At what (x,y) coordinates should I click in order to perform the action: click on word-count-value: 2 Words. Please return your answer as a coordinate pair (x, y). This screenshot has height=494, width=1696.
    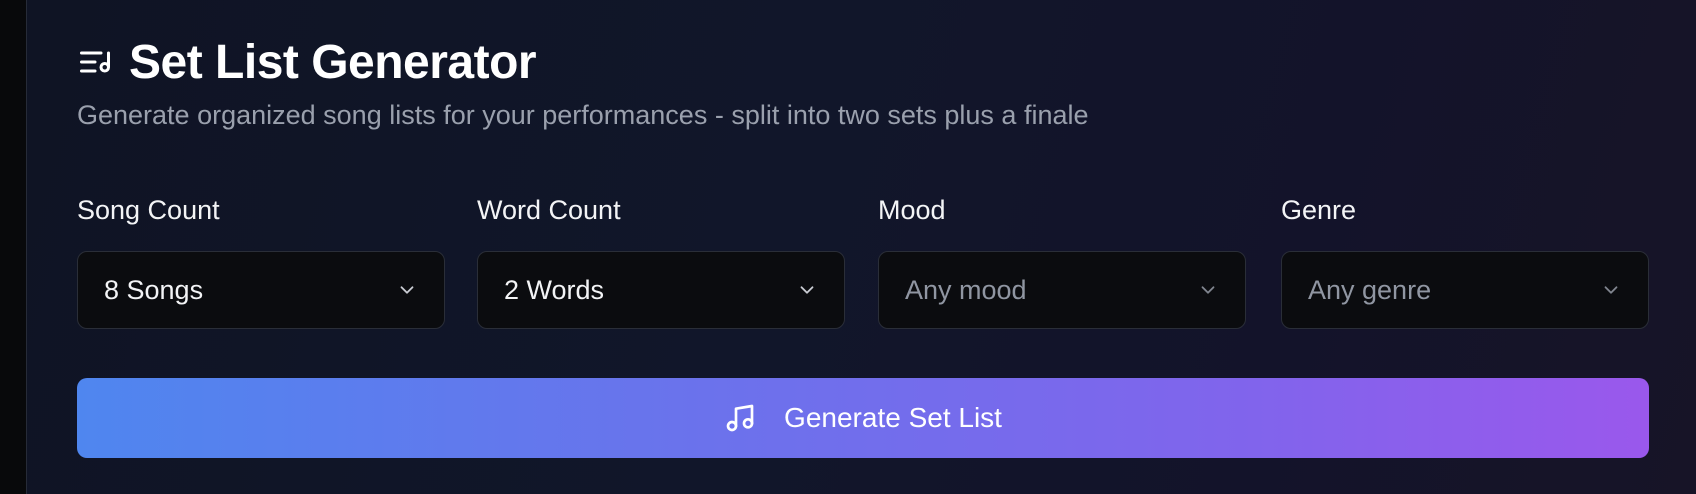
    Looking at the image, I should click on (554, 289).